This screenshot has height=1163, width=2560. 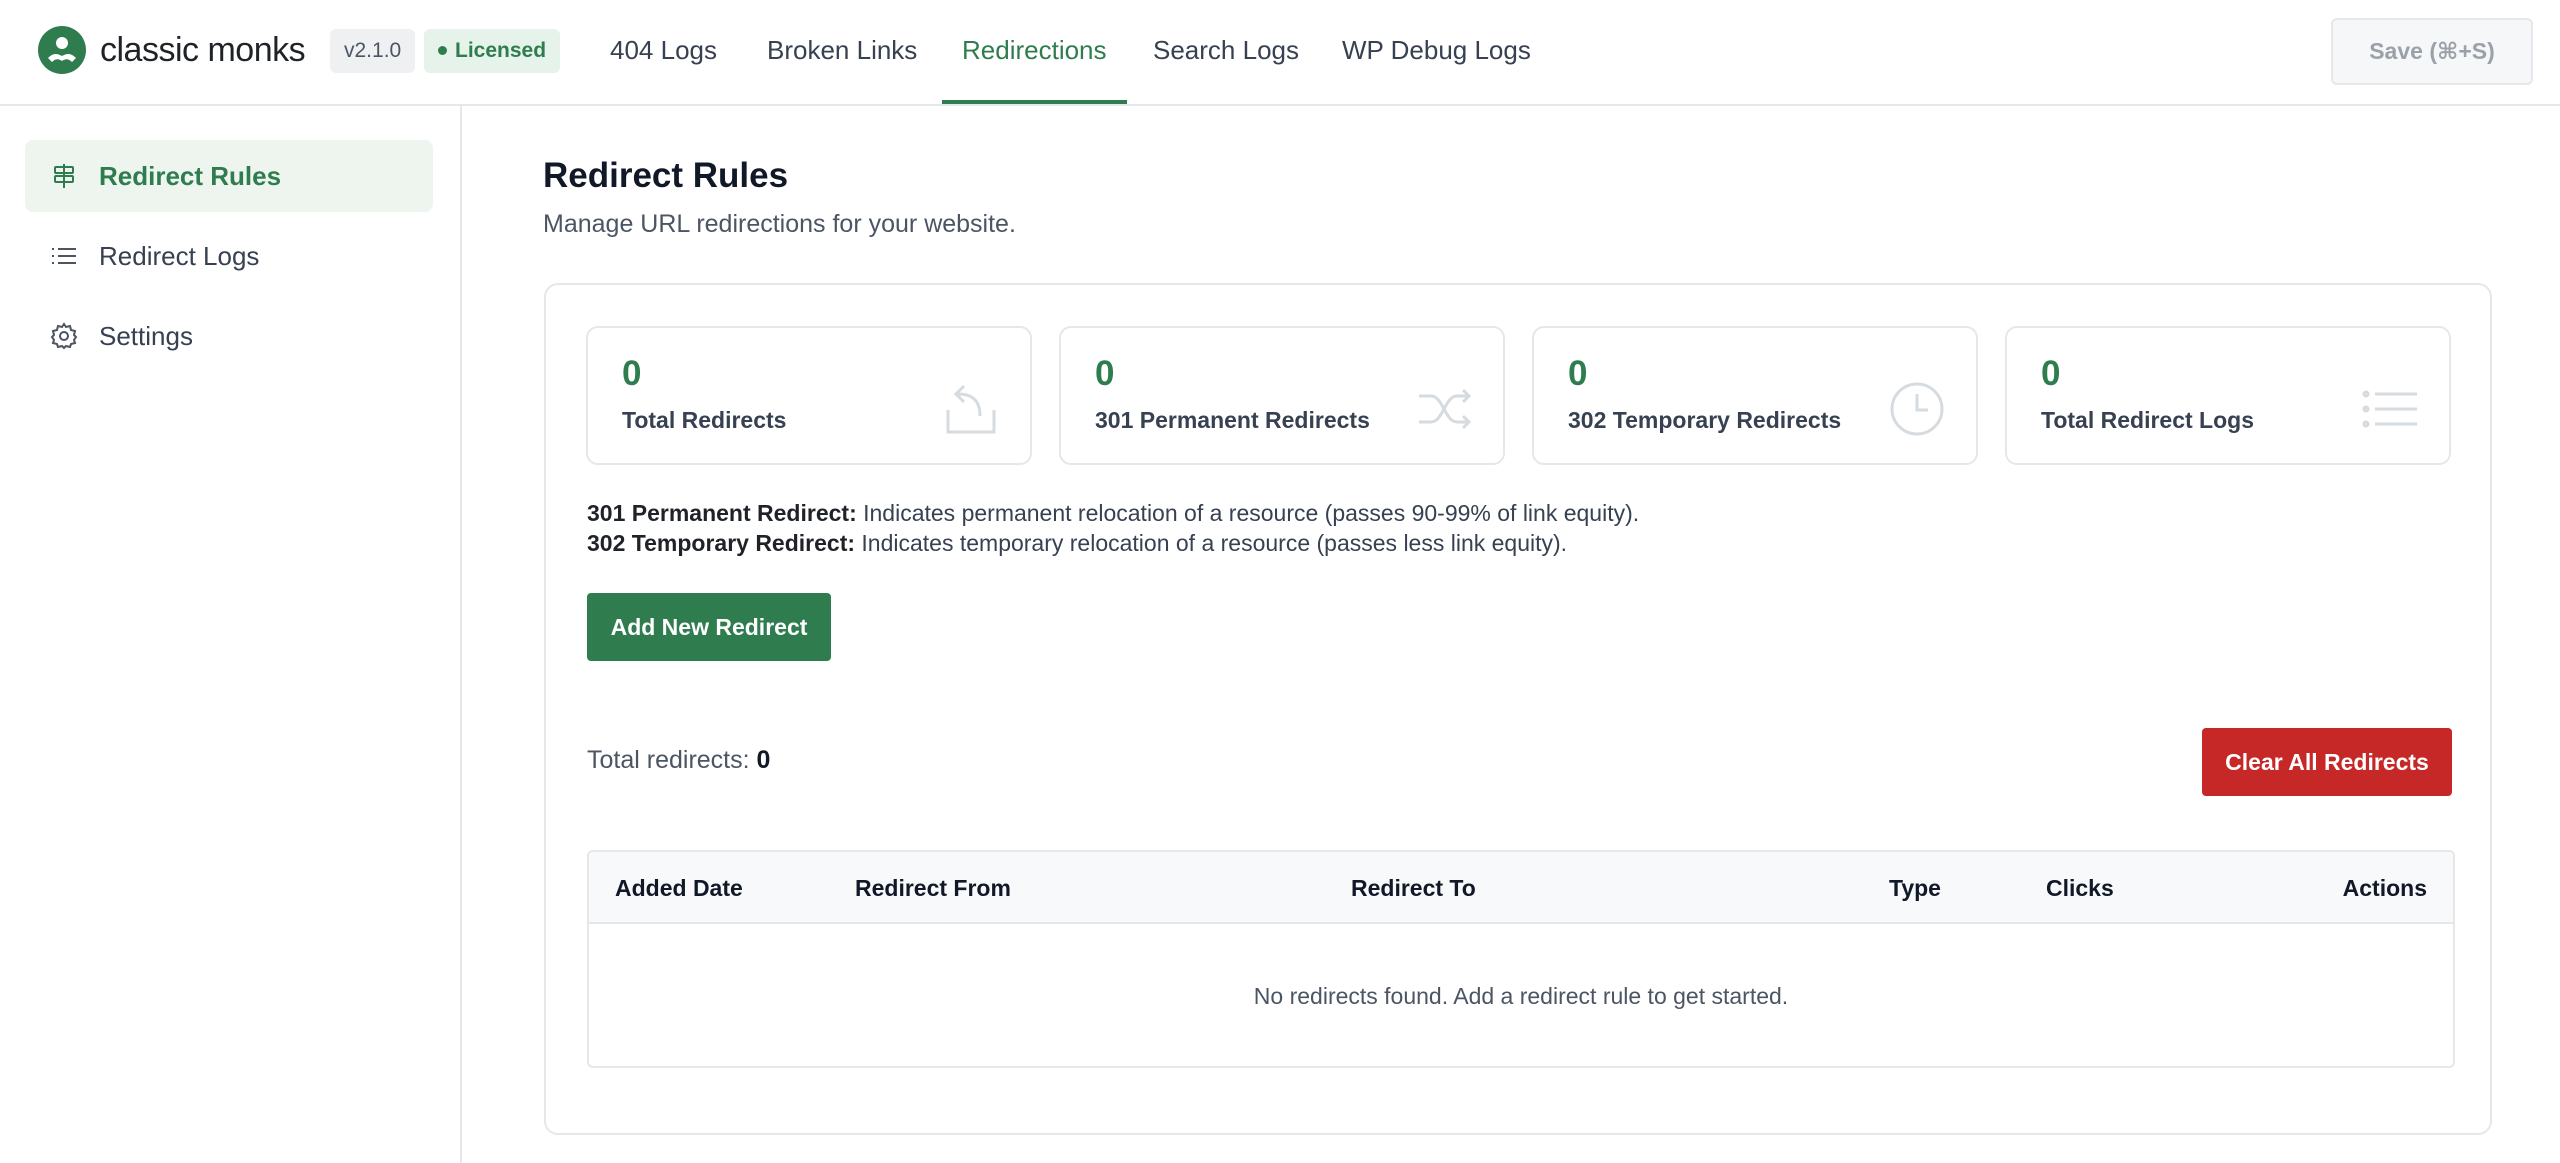 I want to click on column-actions: Actions, so click(x=2384, y=888).